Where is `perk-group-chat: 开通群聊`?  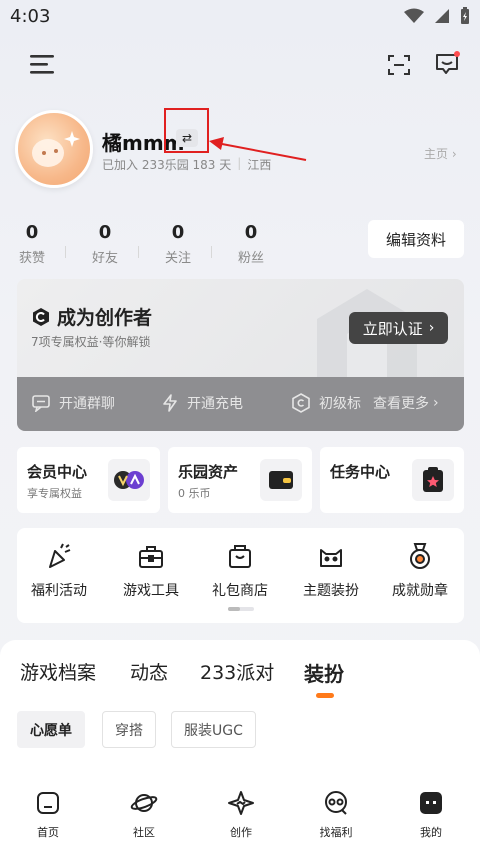
perk-group-chat: 开通群聊 is located at coordinates (73, 403).